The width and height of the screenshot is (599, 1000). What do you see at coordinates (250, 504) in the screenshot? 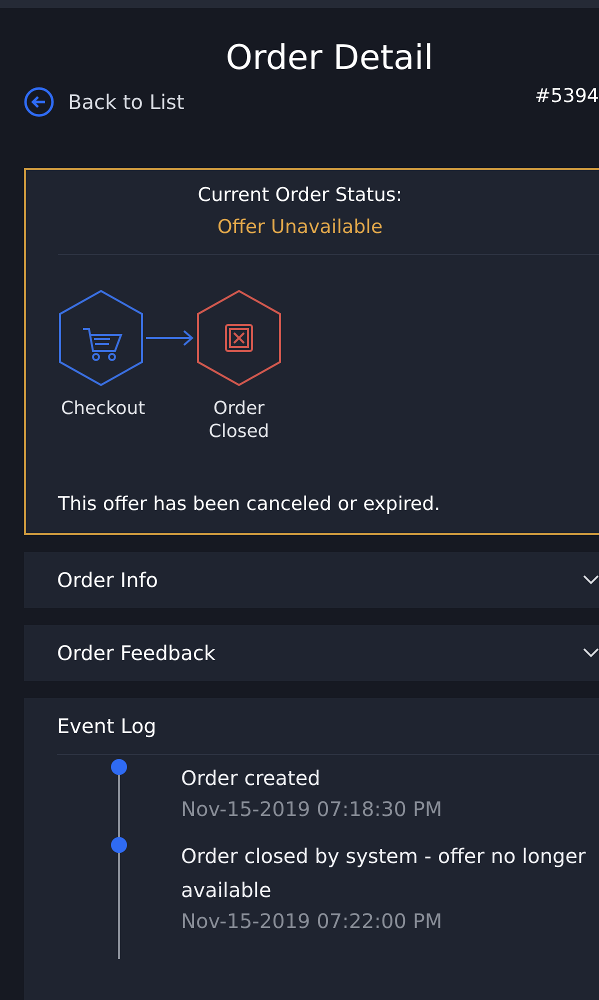
I see `status-message: This offer has been canceled or expired.` at bounding box center [250, 504].